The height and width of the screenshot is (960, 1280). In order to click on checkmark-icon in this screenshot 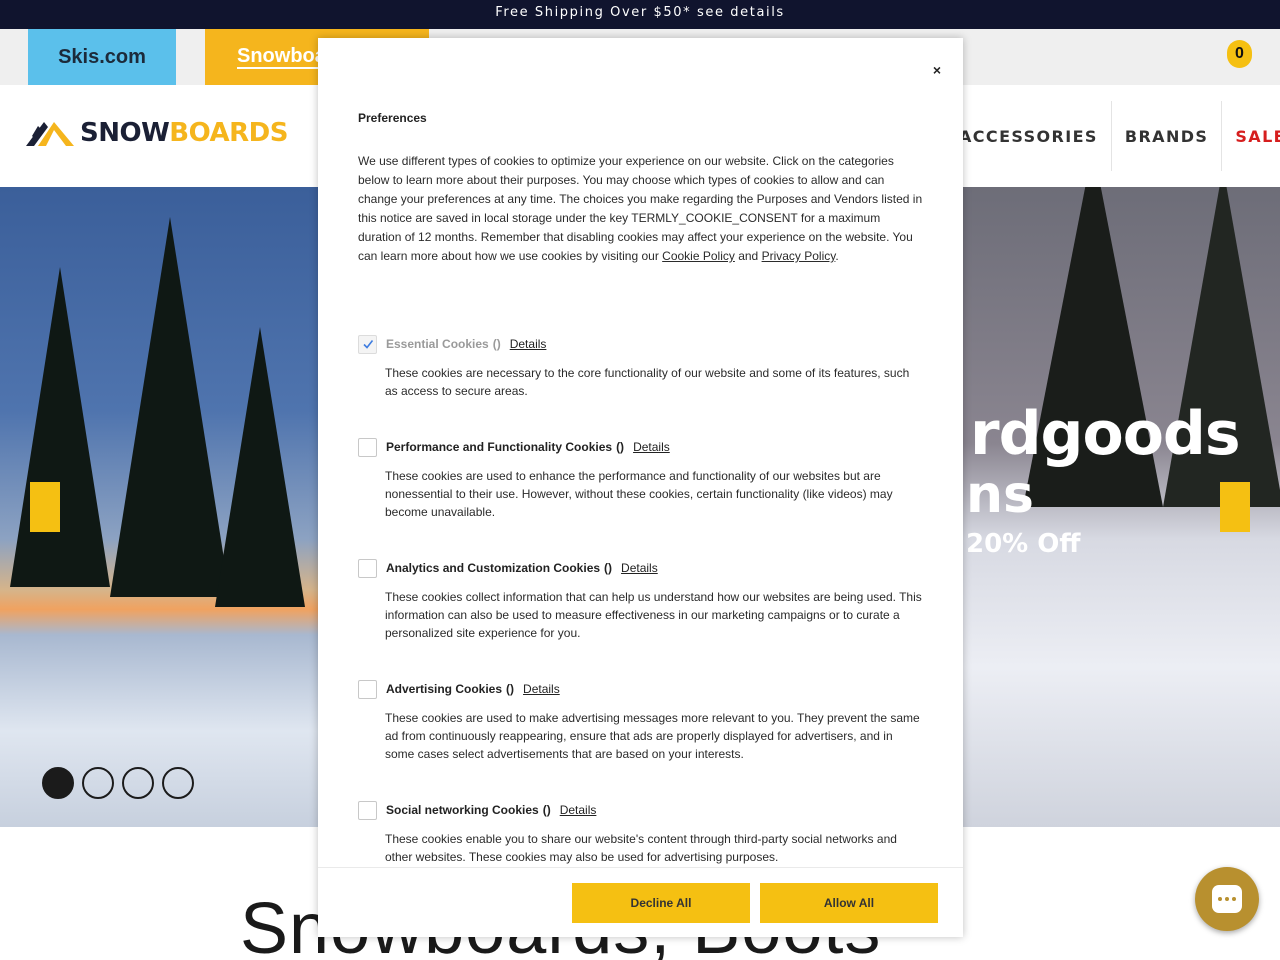, I will do `click(367, 344)`.